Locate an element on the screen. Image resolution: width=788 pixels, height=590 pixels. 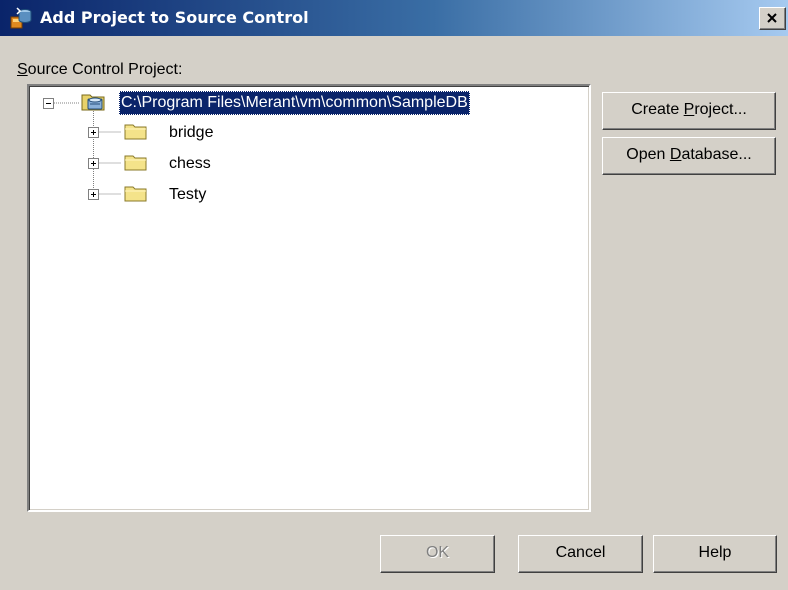
title-bar: Add Project to Source Control is located at coordinates (394, 18).